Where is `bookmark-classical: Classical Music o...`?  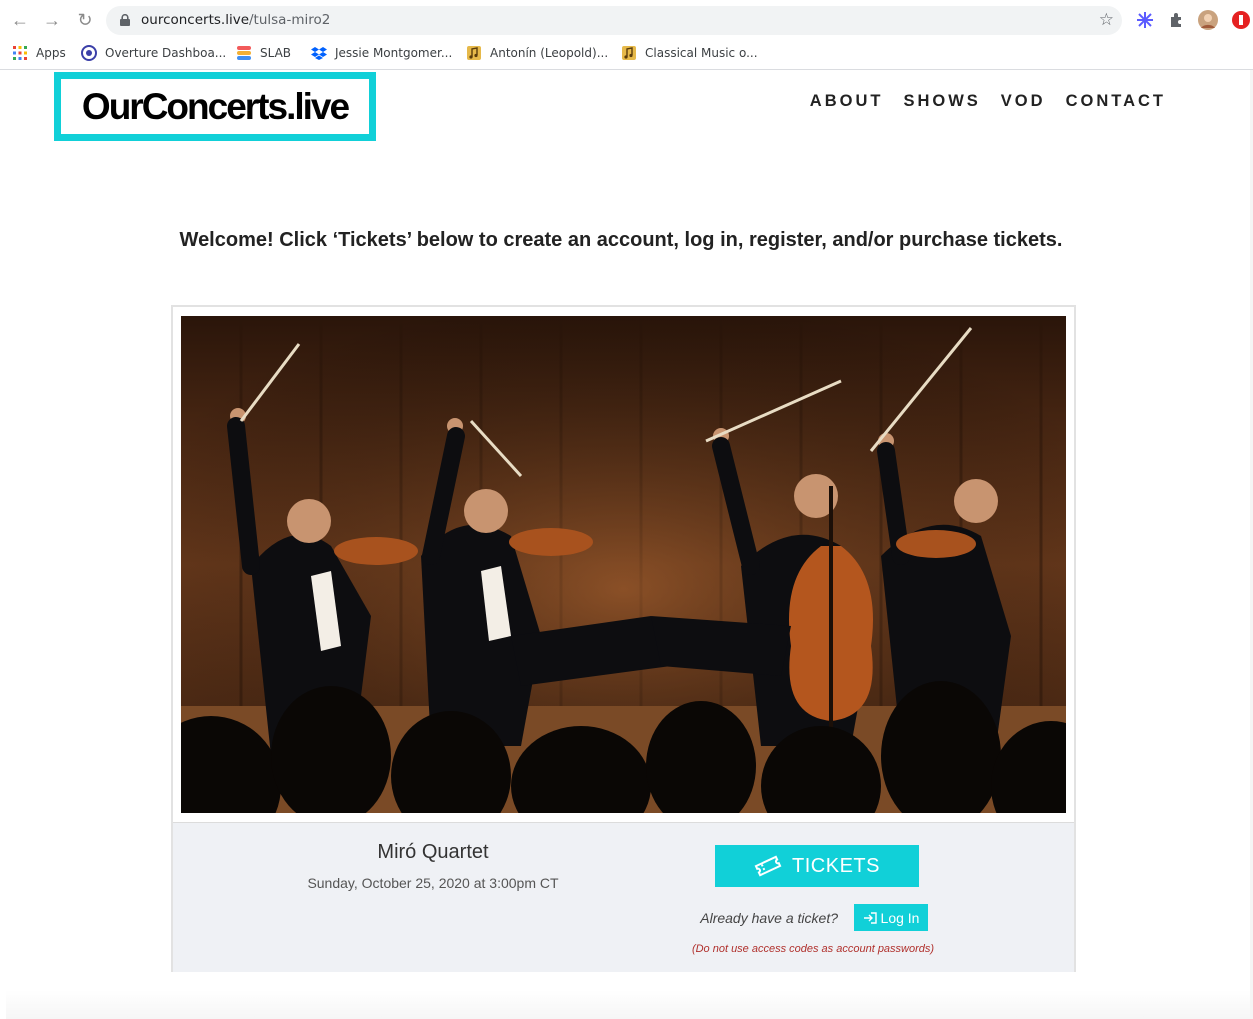 bookmark-classical: Classical Music o... is located at coordinates (689, 53).